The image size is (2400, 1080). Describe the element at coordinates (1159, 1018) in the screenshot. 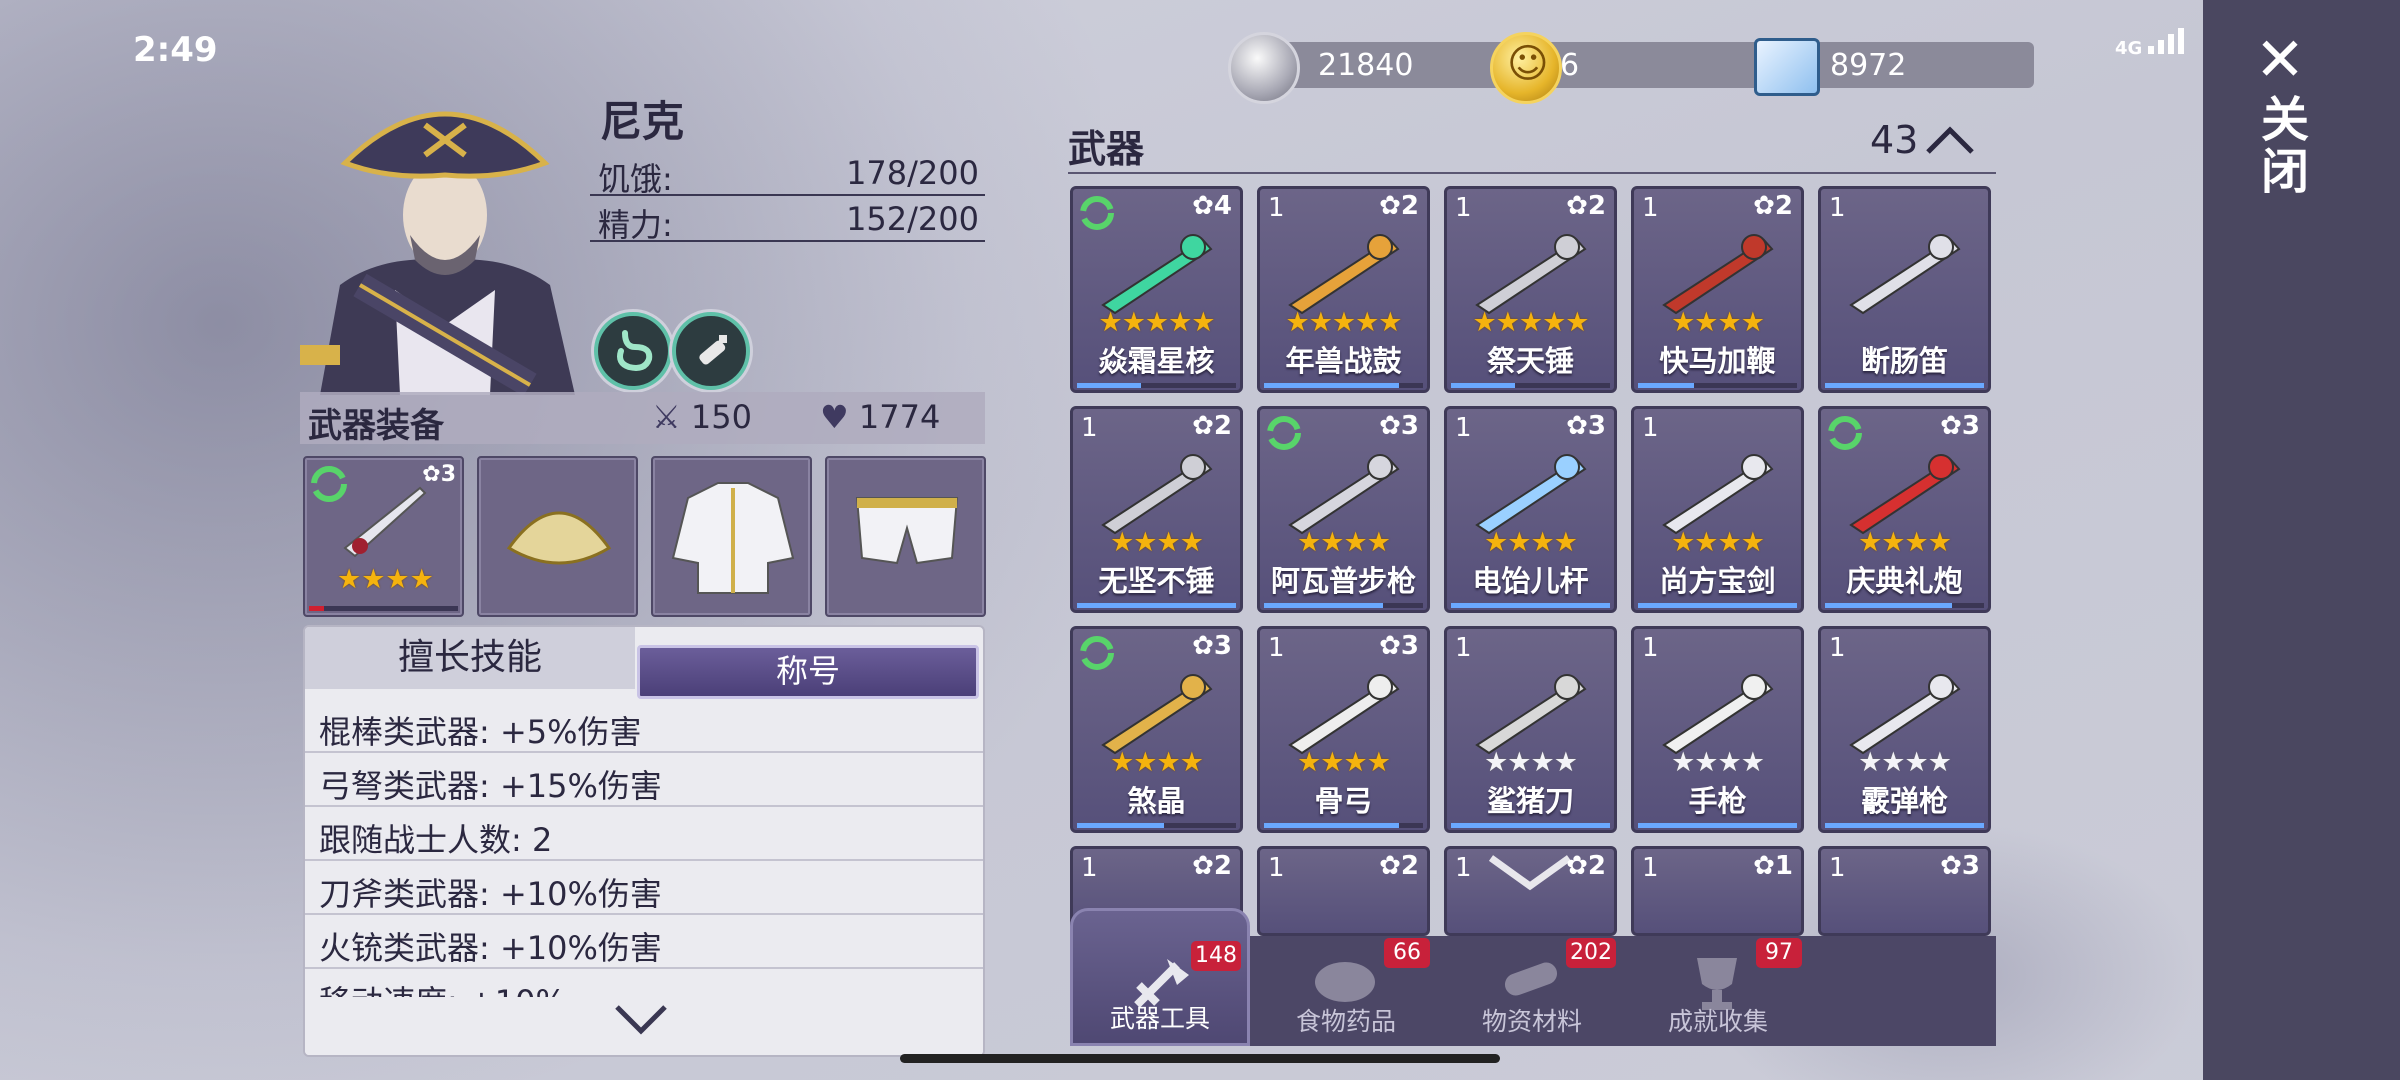

I see `tab-label: 武器工具` at that location.